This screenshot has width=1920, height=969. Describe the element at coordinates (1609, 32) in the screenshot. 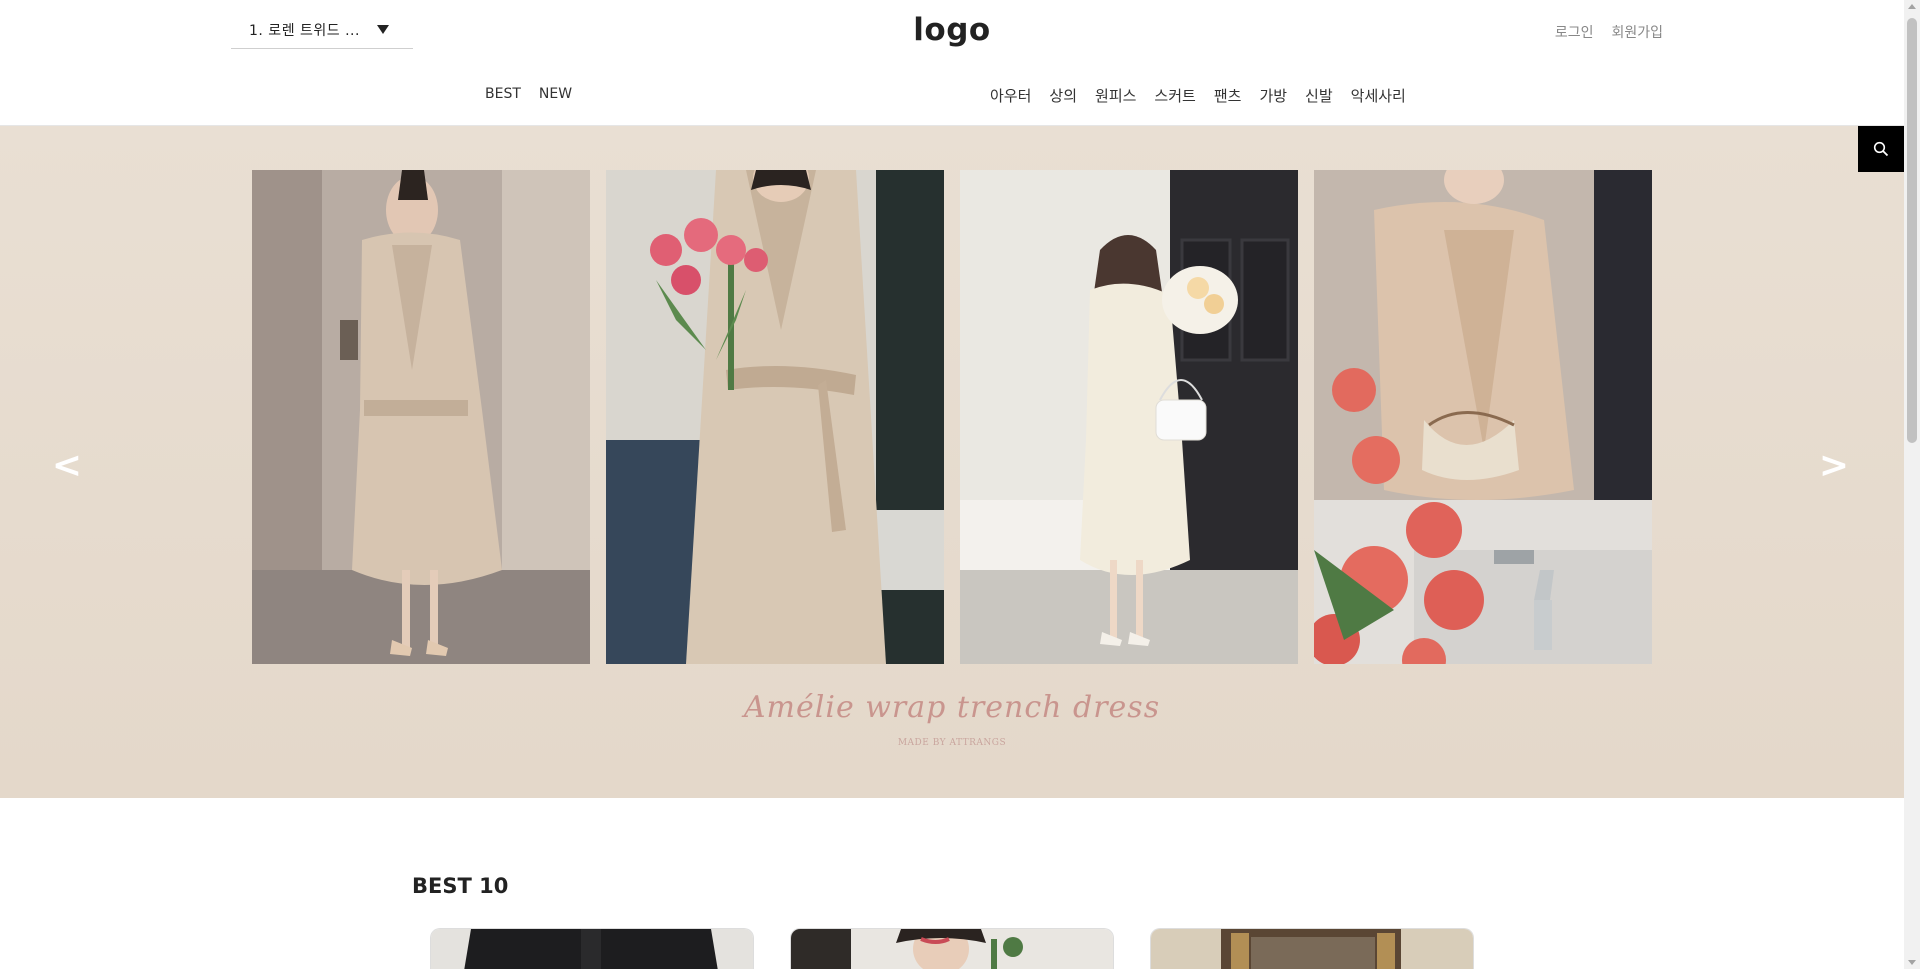

I see `user-links: 로그인 회원가입` at that location.